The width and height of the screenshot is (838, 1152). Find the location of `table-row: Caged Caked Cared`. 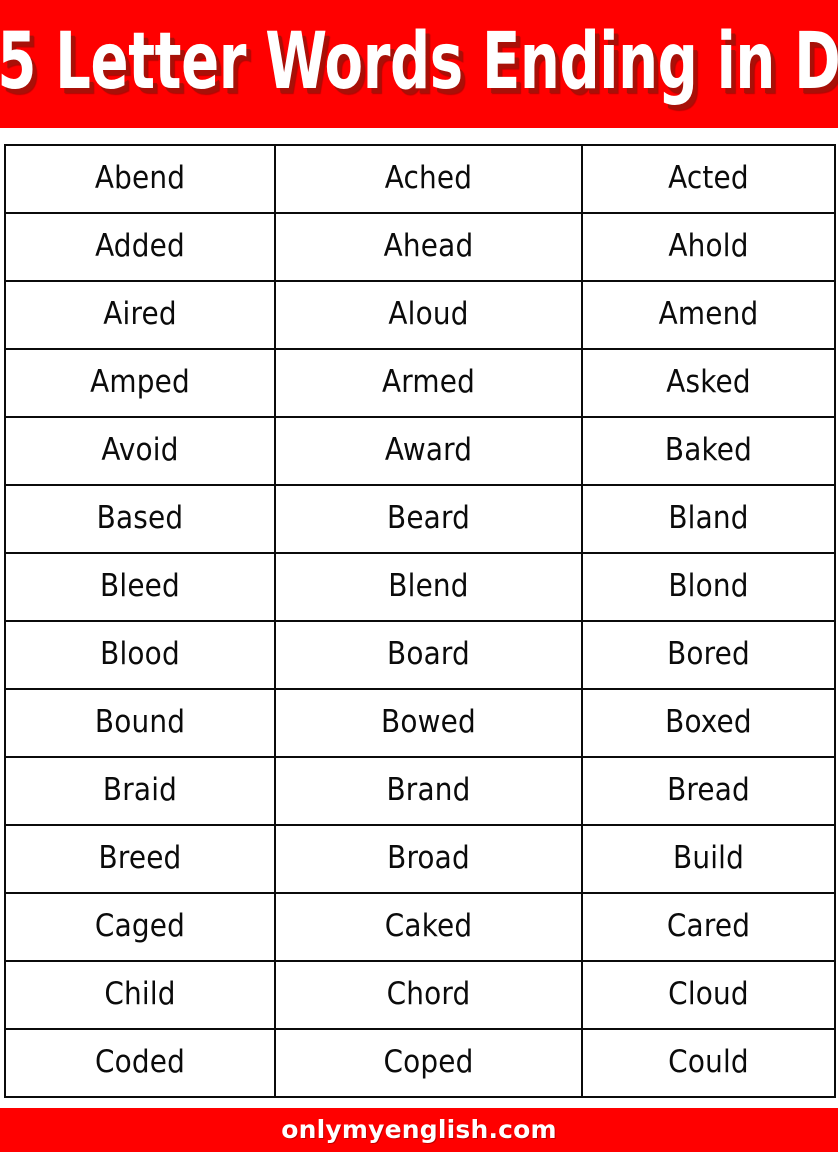

table-row: Caged Caked Cared is located at coordinates (420, 927).